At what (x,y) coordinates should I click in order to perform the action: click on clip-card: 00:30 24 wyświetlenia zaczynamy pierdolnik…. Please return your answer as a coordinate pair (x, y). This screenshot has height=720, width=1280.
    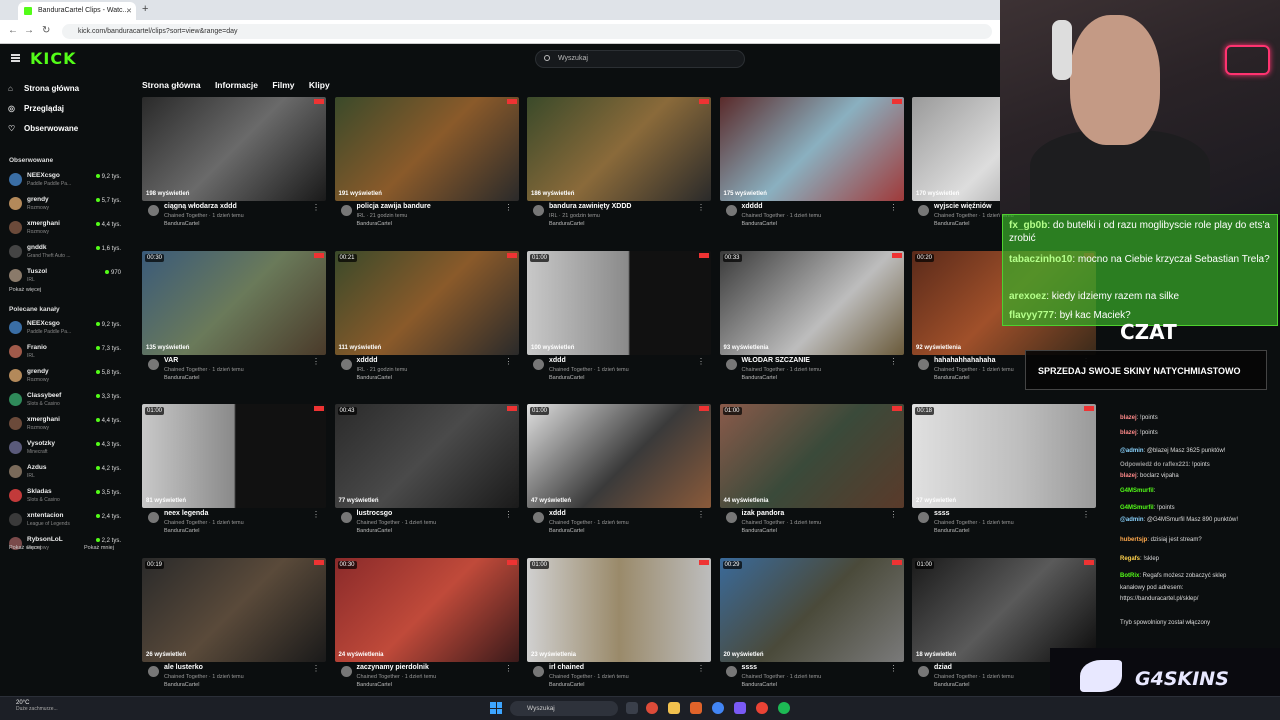
    Looking at the image, I should click on (426, 626).